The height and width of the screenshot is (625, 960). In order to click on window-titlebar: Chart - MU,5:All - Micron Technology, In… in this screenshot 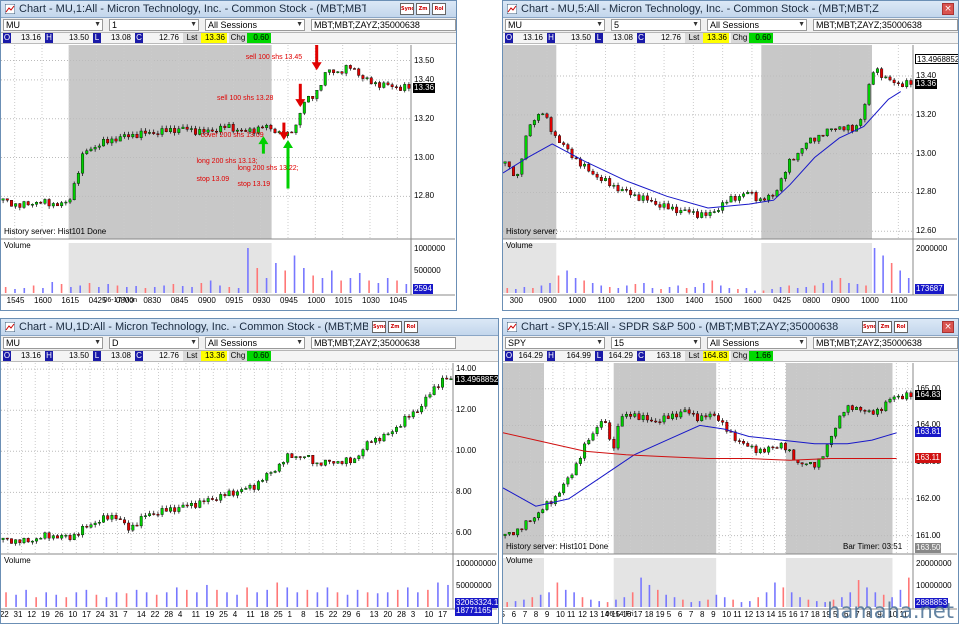, I will do `click(730, 9)`.